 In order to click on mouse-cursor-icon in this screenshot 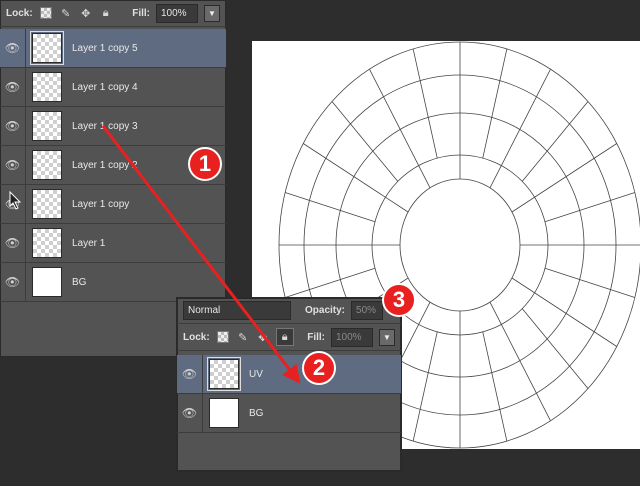, I will do `click(15, 200)`.